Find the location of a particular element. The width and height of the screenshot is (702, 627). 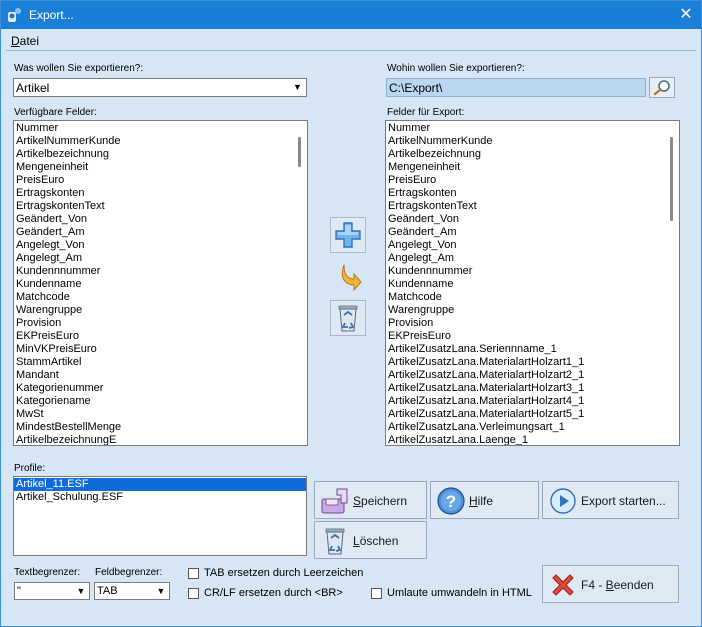

export-field-item: ArtikelZusatzLana.Laenge_1 is located at coordinates (532, 439).